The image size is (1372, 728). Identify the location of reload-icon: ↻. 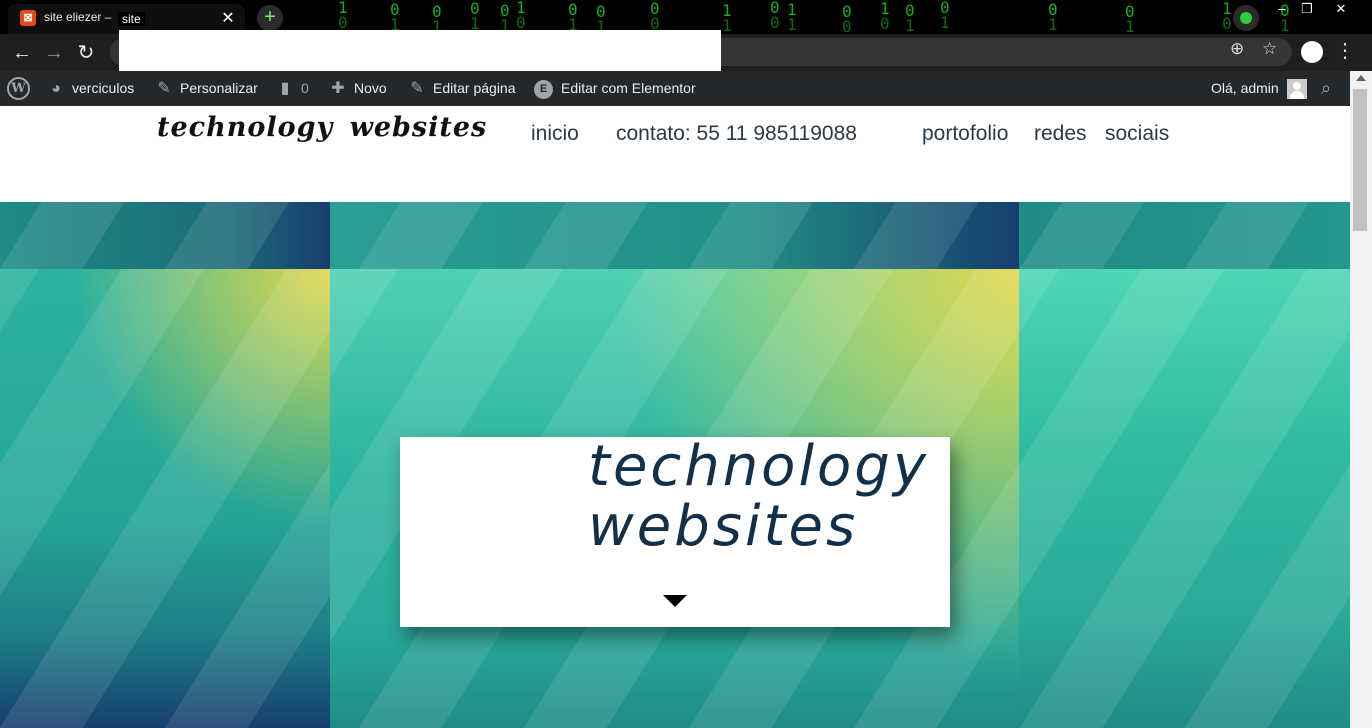
(86, 53).